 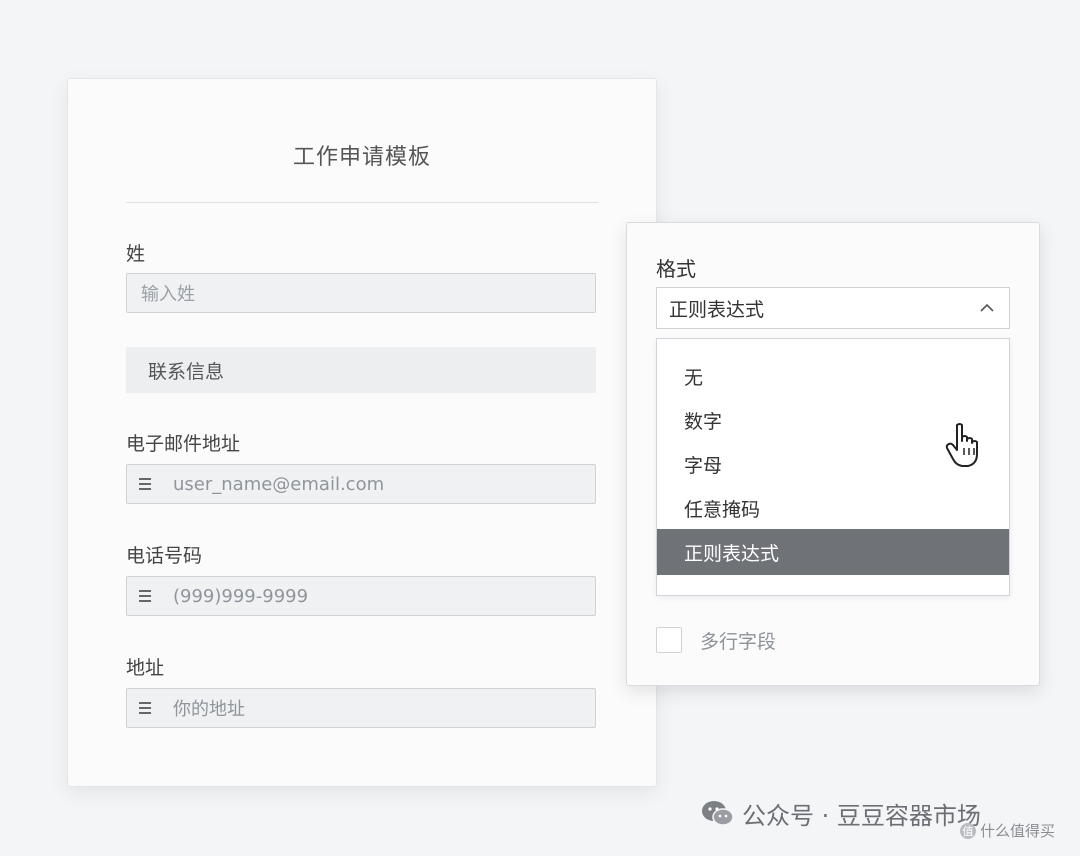 What do you see at coordinates (145, 668) in the screenshot?
I see `address-label: 地址` at bounding box center [145, 668].